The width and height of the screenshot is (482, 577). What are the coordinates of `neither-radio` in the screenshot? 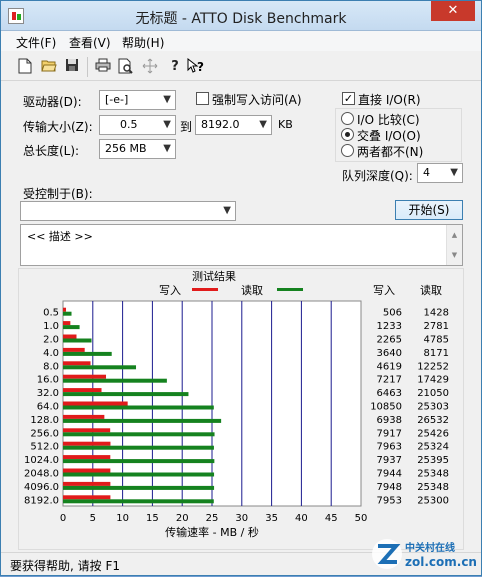 It's located at (347, 150).